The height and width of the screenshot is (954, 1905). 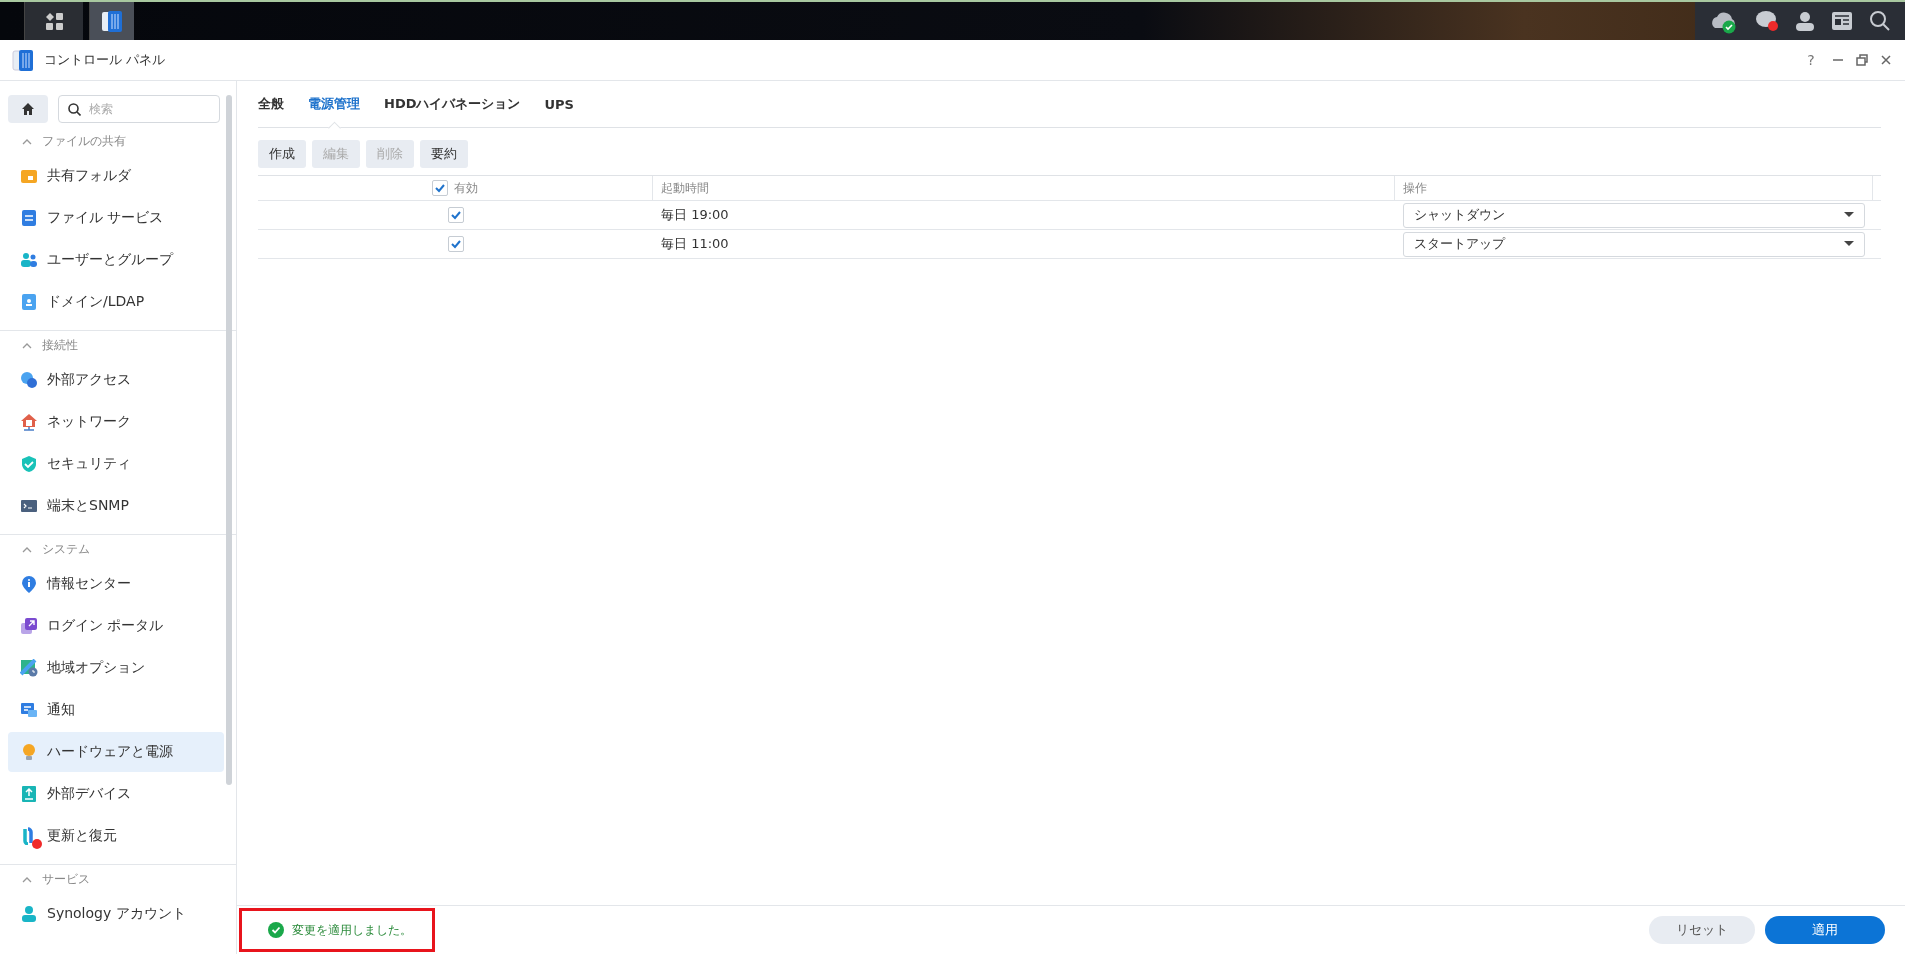 I want to click on help-button: ?, so click(x=1811, y=60).